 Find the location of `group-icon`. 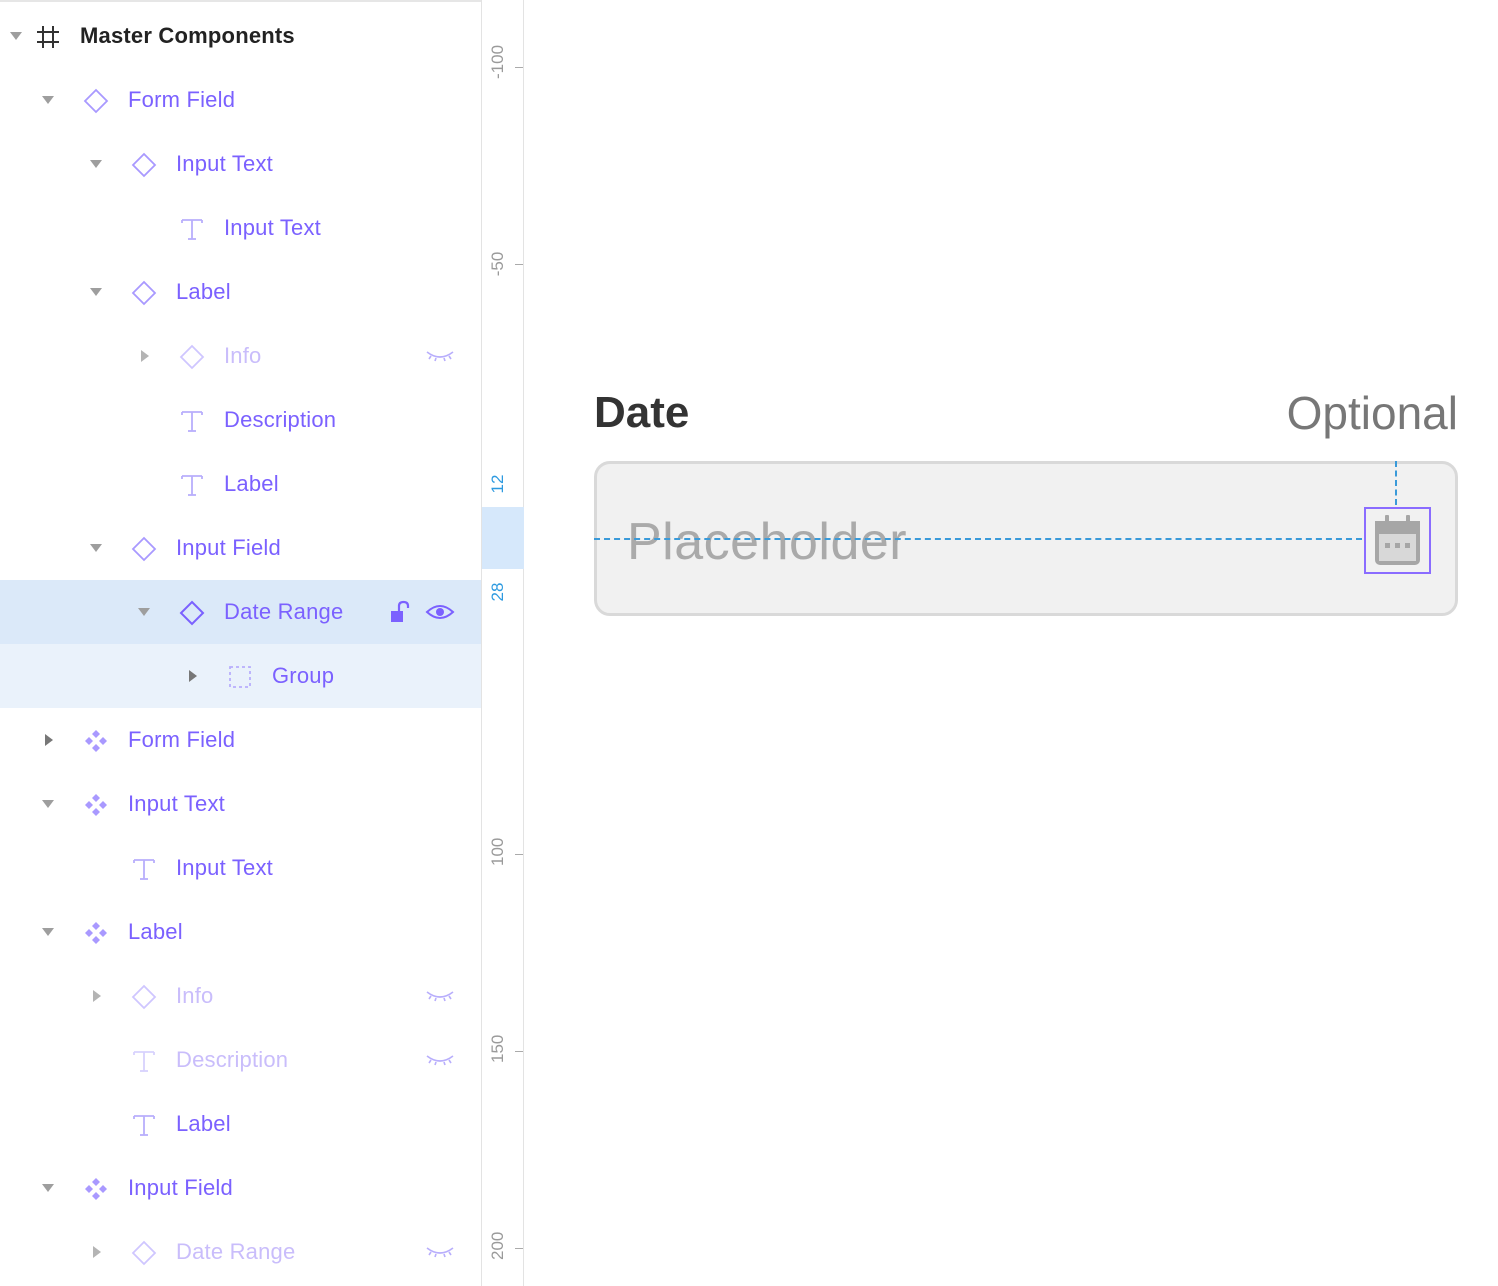

group-icon is located at coordinates (240, 677).